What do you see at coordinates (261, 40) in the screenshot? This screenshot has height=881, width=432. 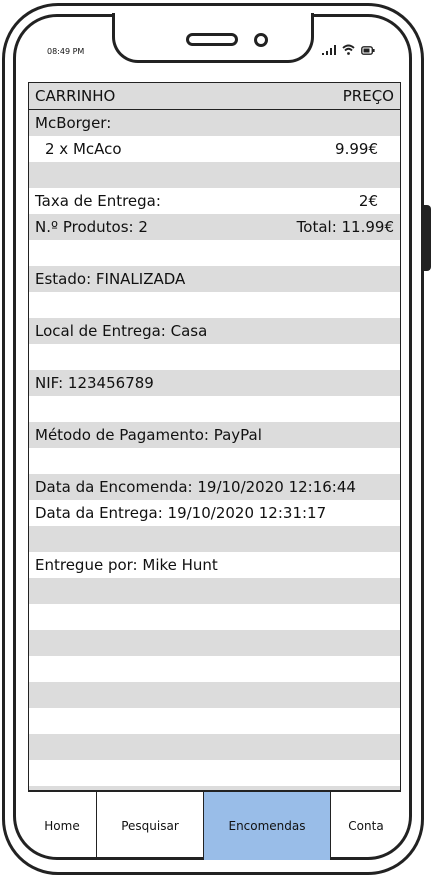 I see `camera-icon` at bounding box center [261, 40].